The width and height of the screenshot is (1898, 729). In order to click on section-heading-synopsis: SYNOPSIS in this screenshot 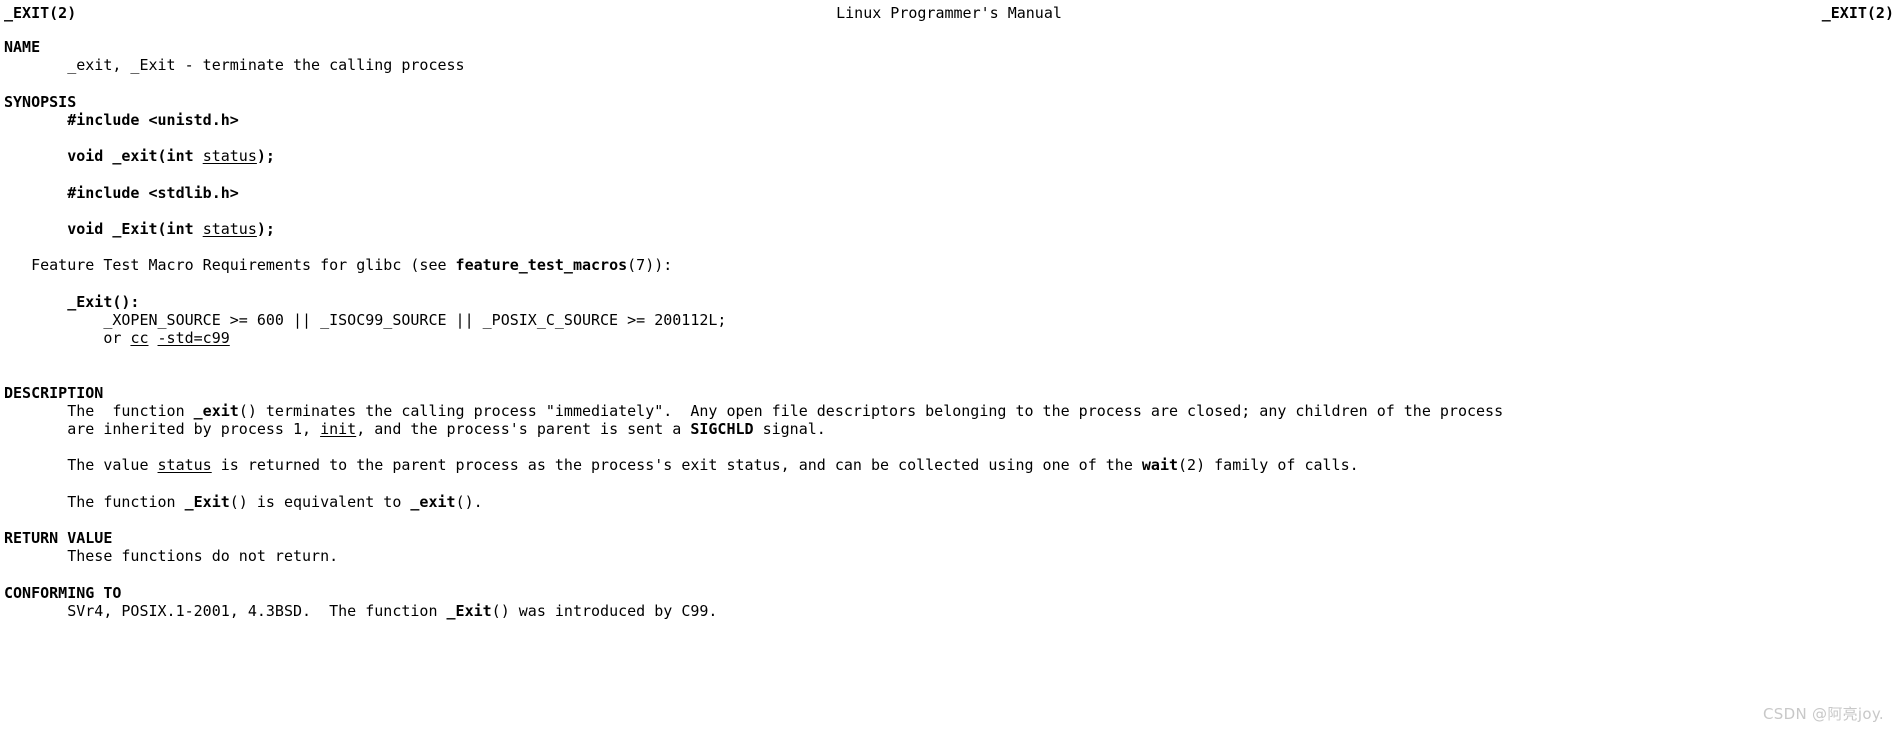, I will do `click(40, 101)`.